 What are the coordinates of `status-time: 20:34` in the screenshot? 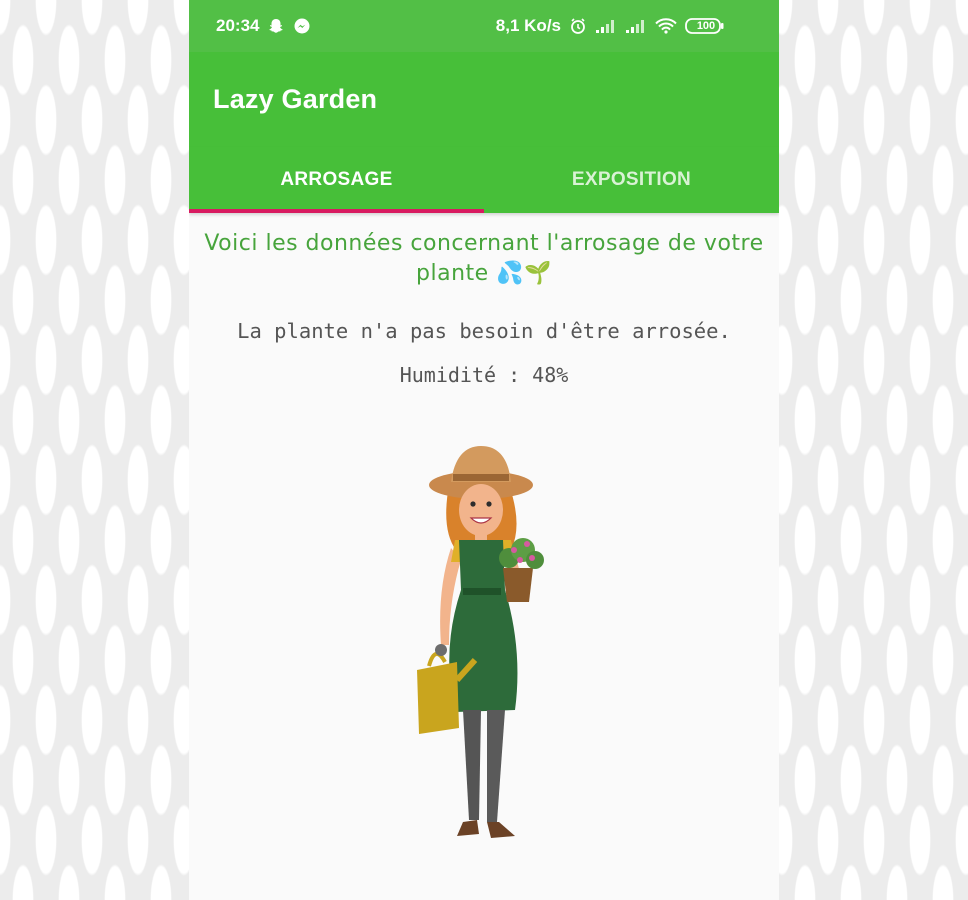 It's located at (238, 25).